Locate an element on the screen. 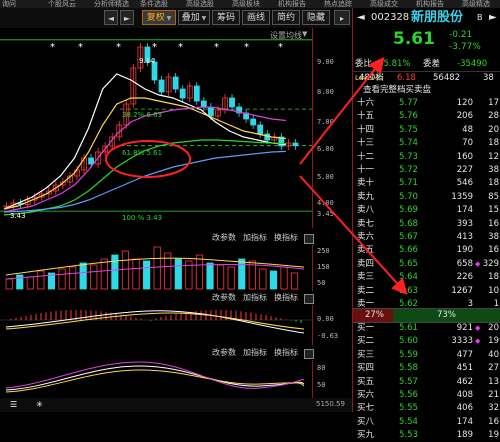 Image resolution: width=500 pixels, height=442 pixels. kdj-edit-params-button: 改参数 is located at coordinates (224, 352).